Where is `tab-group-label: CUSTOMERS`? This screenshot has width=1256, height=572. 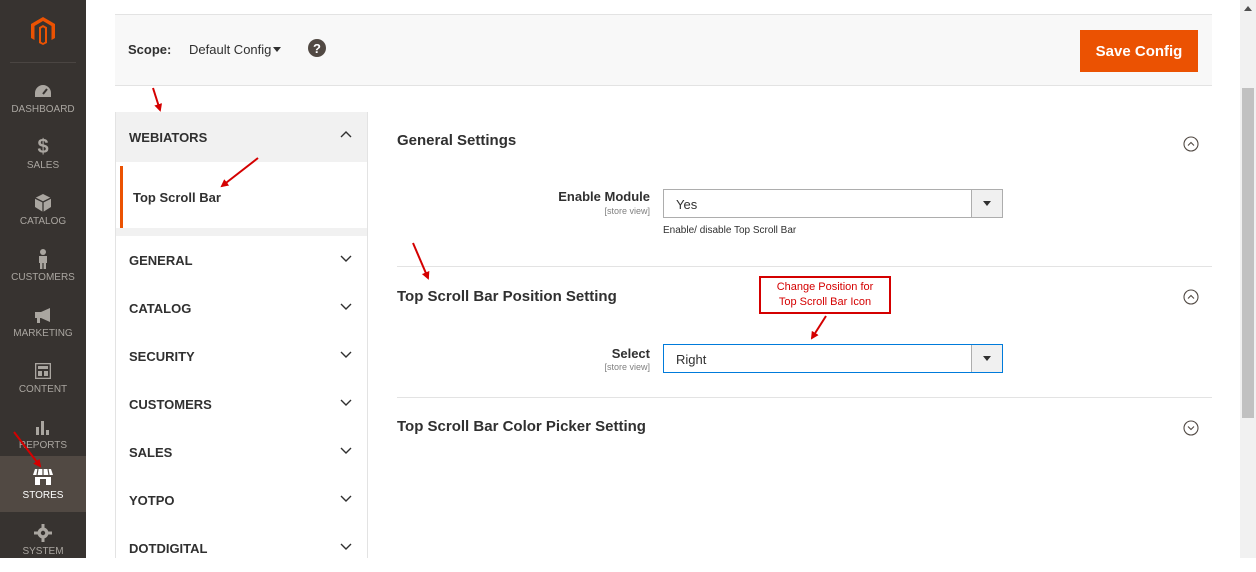
tab-group-label: CUSTOMERS is located at coordinates (170, 404).